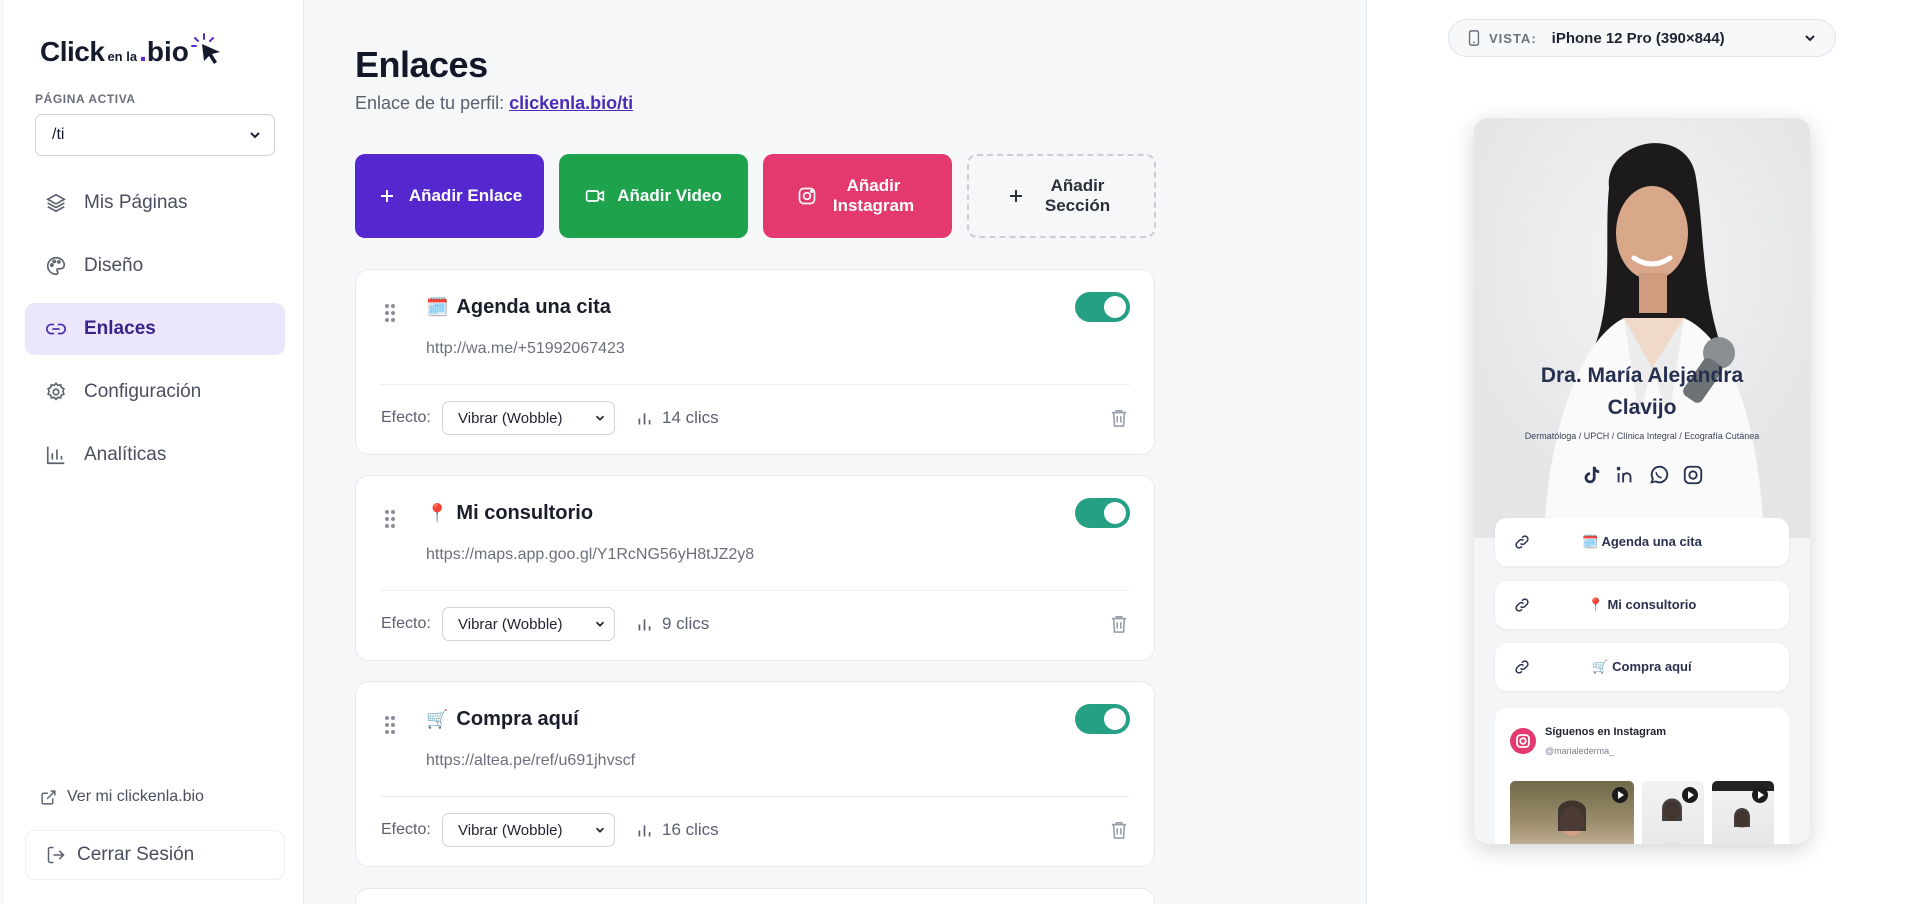 This screenshot has width=1919, height=904. What do you see at coordinates (1638, 38) in the screenshot?
I see `device-value: iPhone 12 Pro (390×844)` at bounding box center [1638, 38].